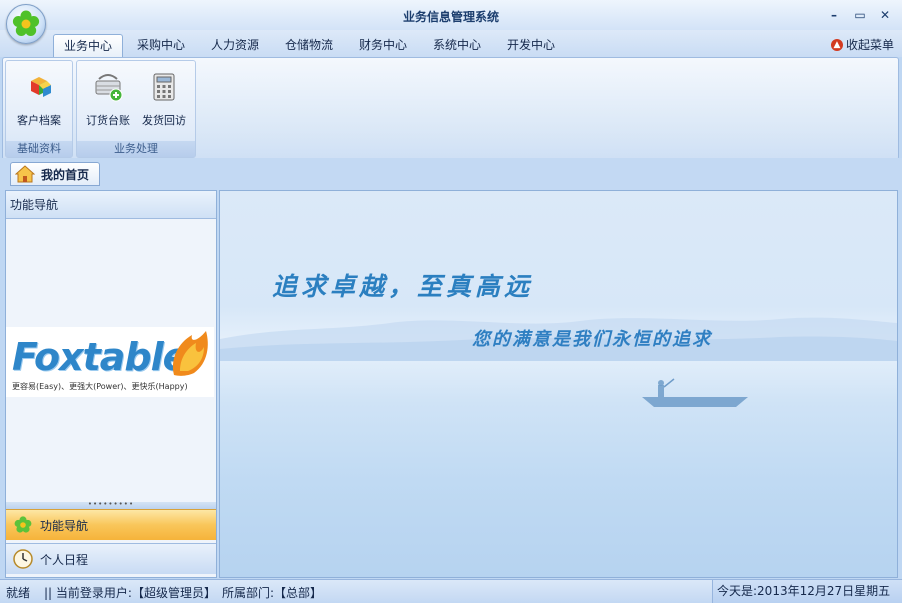 The height and width of the screenshot is (603, 902). Describe the element at coordinates (531, 45) in the screenshot. I see `tab-development-center: 开发中心` at that location.